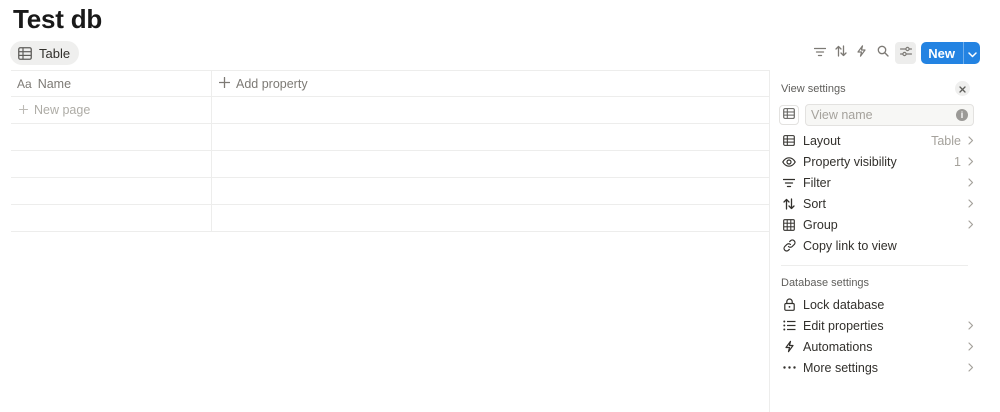 The image size is (1000, 412). I want to click on sort-button, so click(840, 53).